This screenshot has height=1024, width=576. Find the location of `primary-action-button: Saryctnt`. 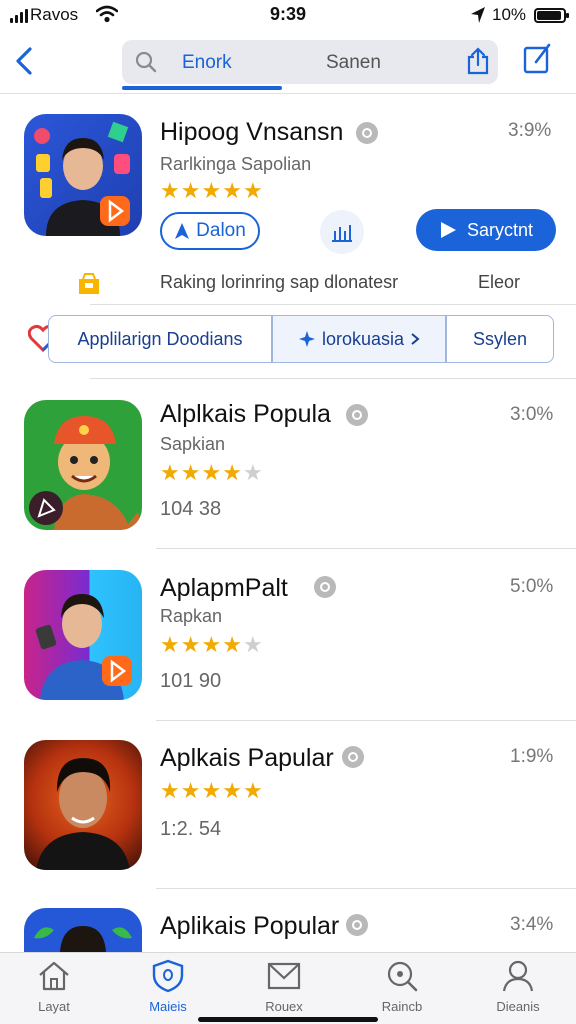

primary-action-button: Saryctnt is located at coordinates (486, 230).